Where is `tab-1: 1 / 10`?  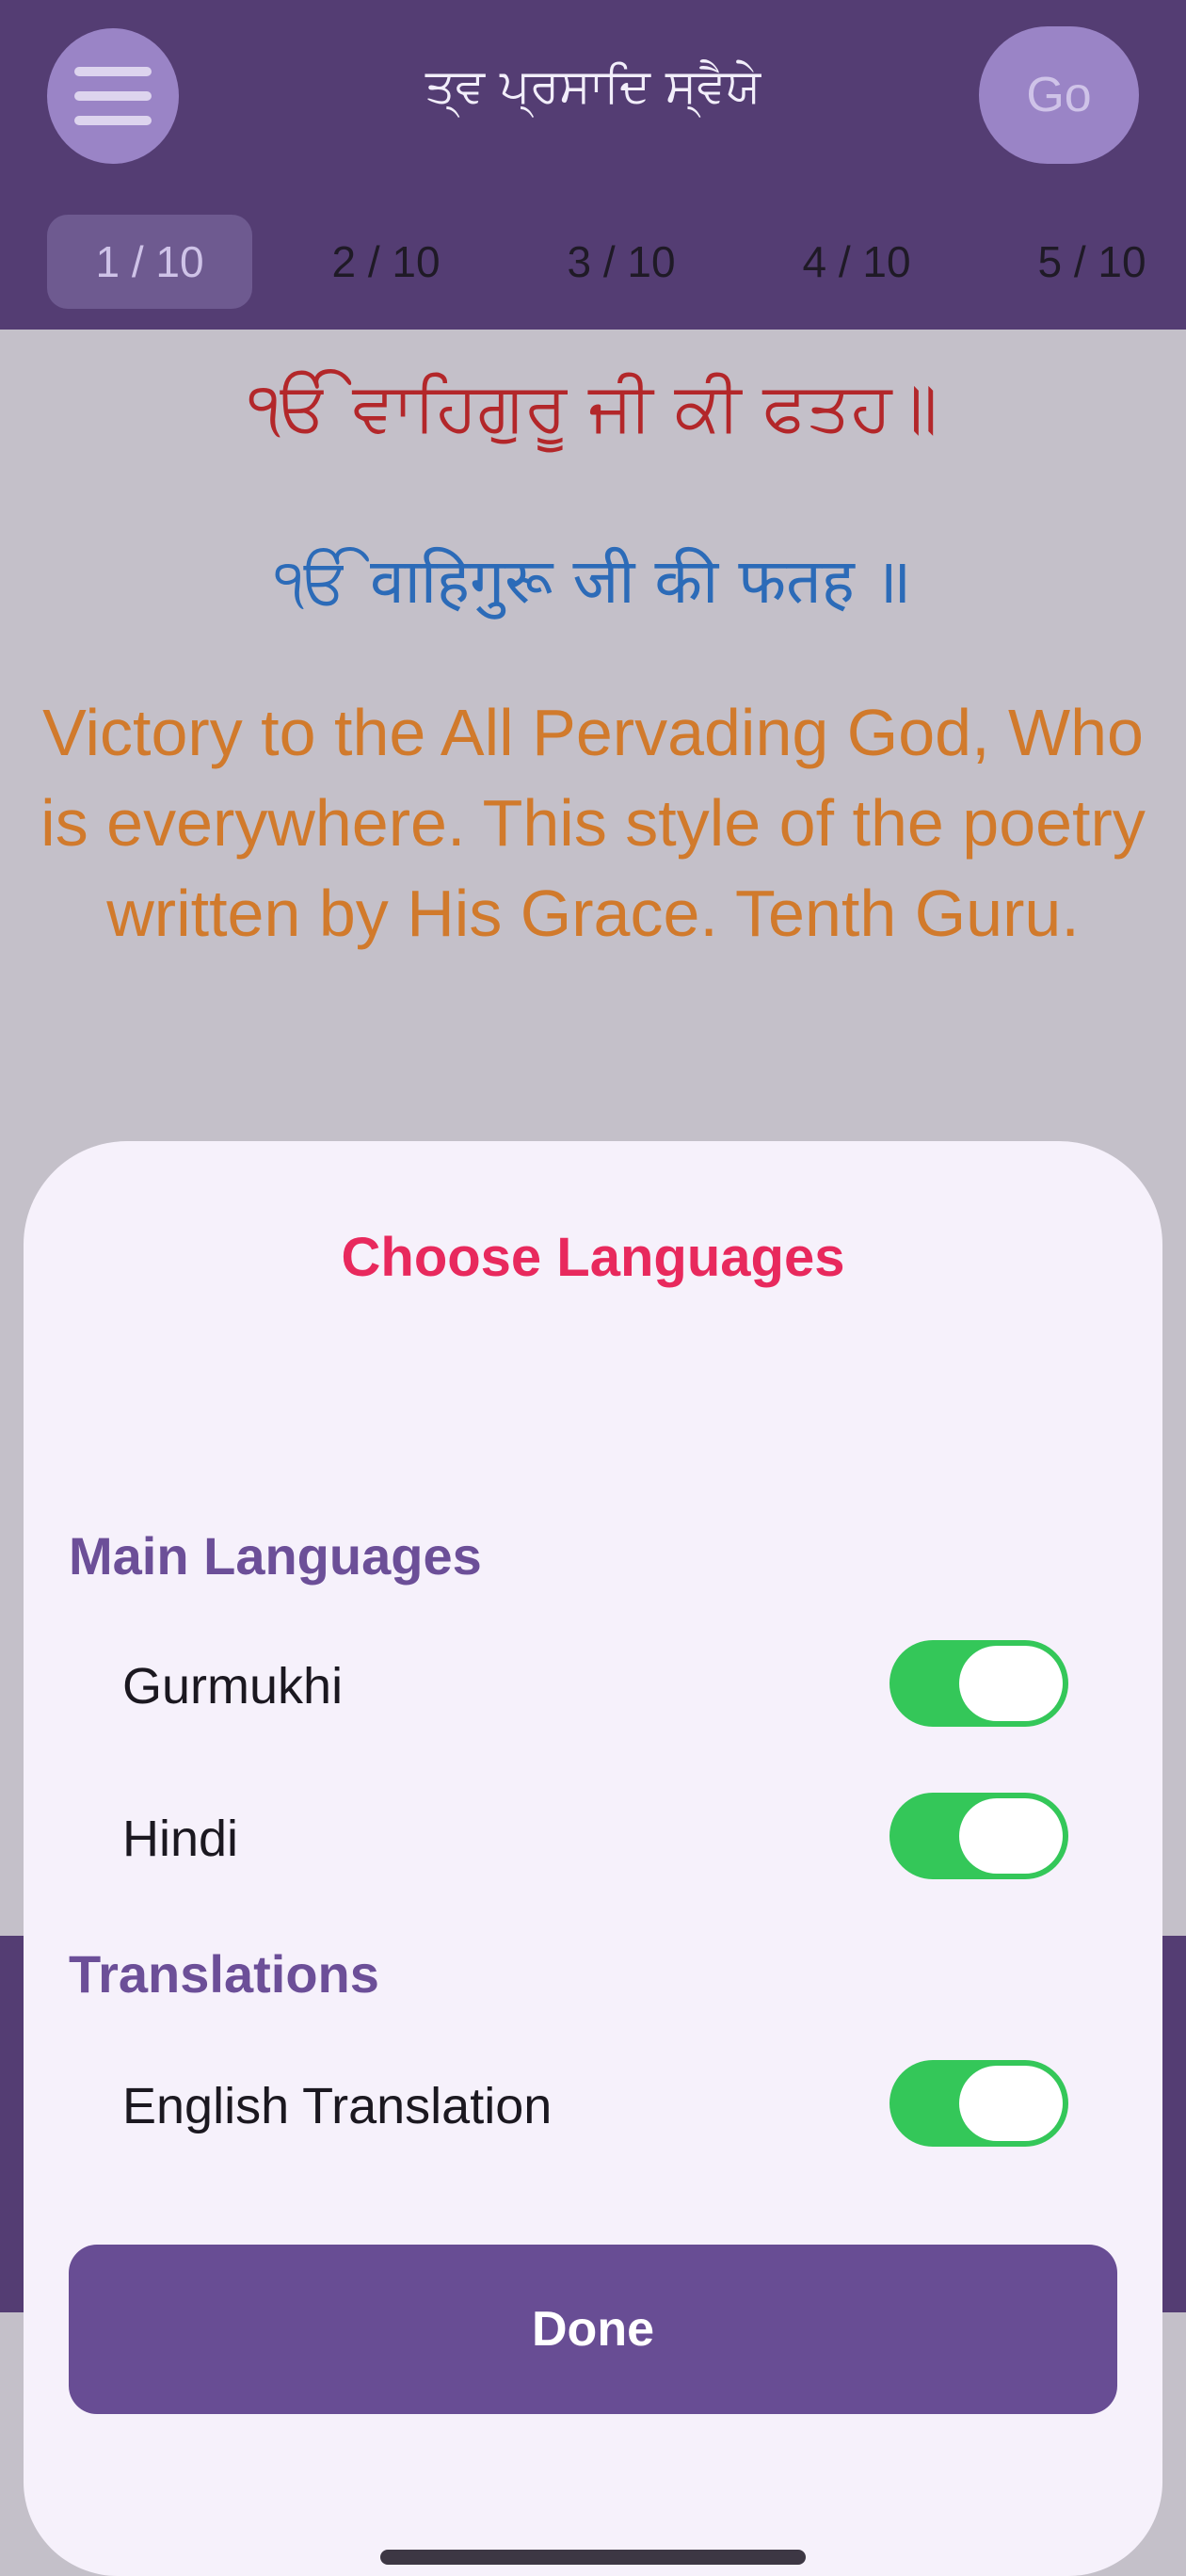
tab-1: 1 / 10 is located at coordinates (149, 262).